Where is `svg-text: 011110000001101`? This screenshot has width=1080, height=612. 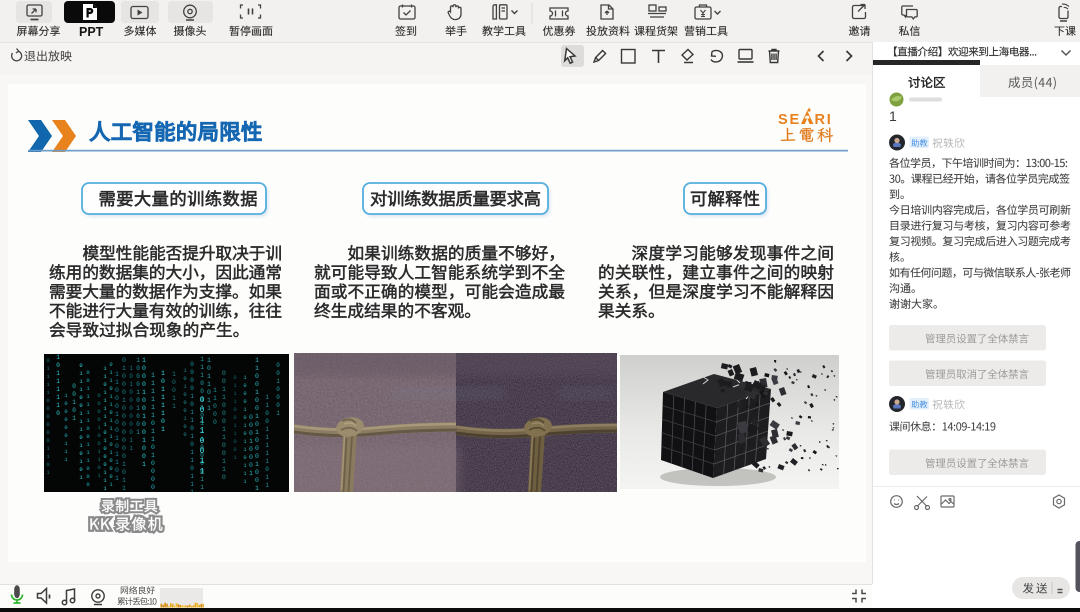 svg-text: 011110000001101 is located at coordinates (48, 417).